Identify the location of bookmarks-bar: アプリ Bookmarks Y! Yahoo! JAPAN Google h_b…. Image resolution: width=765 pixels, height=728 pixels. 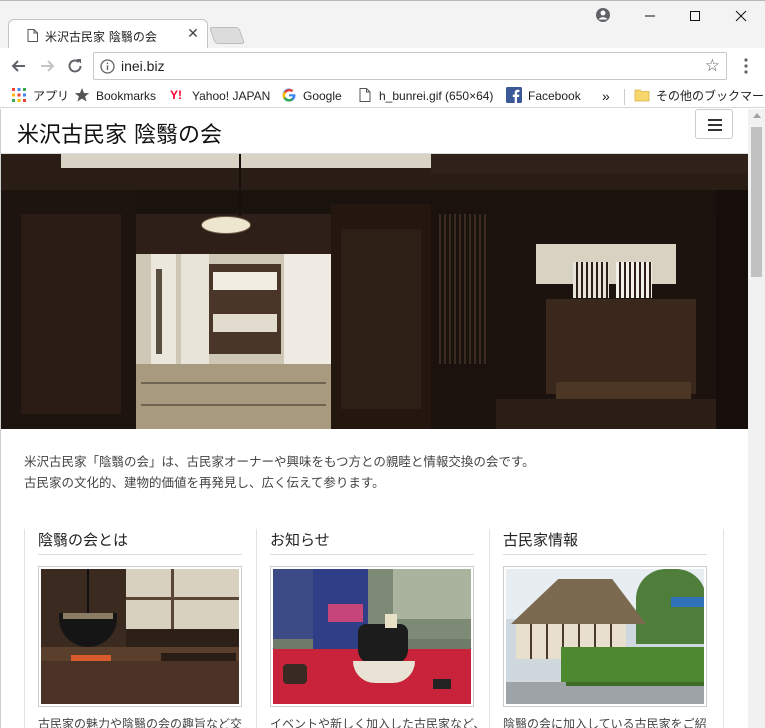
(382, 96).